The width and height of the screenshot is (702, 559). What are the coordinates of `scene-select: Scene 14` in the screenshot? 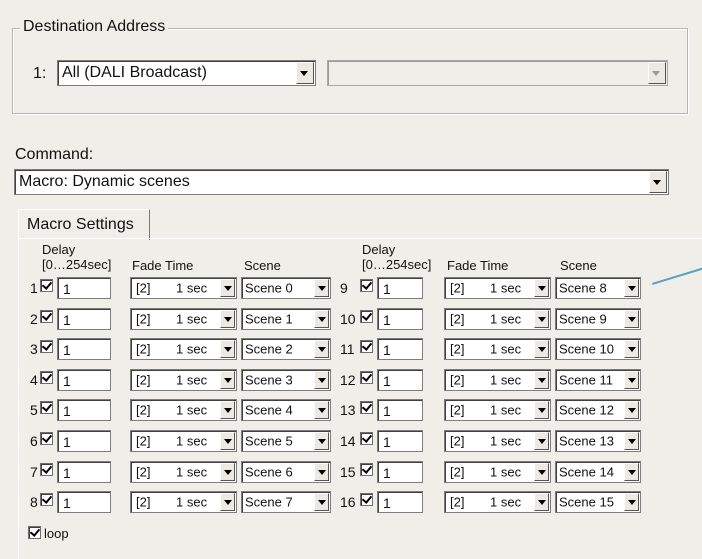 It's located at (598, 472).